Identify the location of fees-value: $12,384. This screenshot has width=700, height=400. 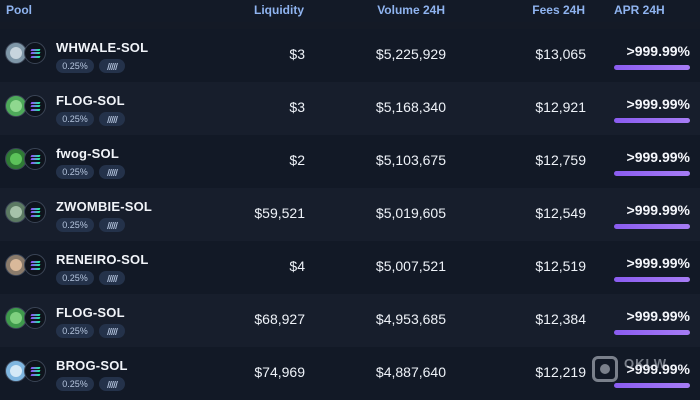
(560, 319).